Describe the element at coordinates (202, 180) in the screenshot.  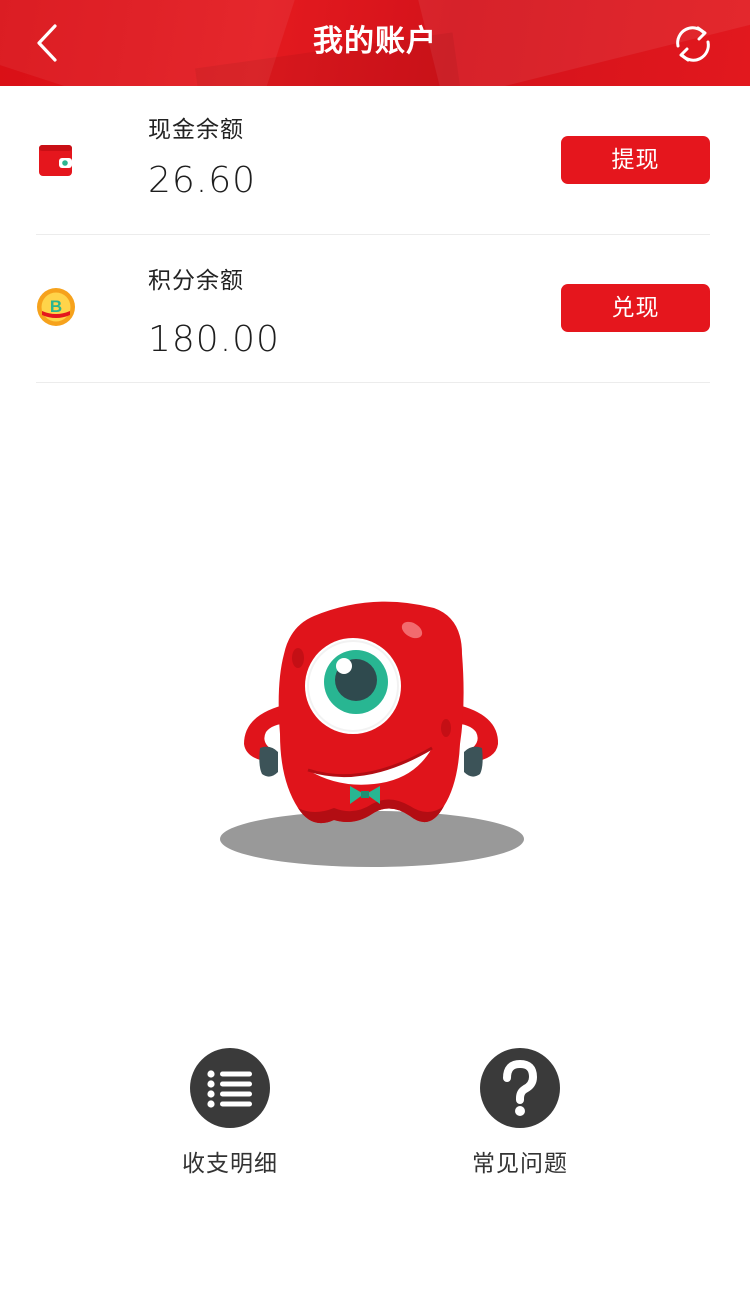
I see `cash-balance-amount: 26.60` at that location.